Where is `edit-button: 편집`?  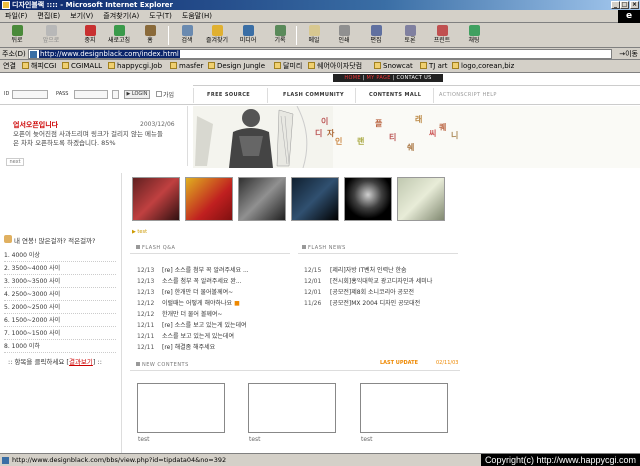 edit-button: 편집 is located at coordinates (376, 35).